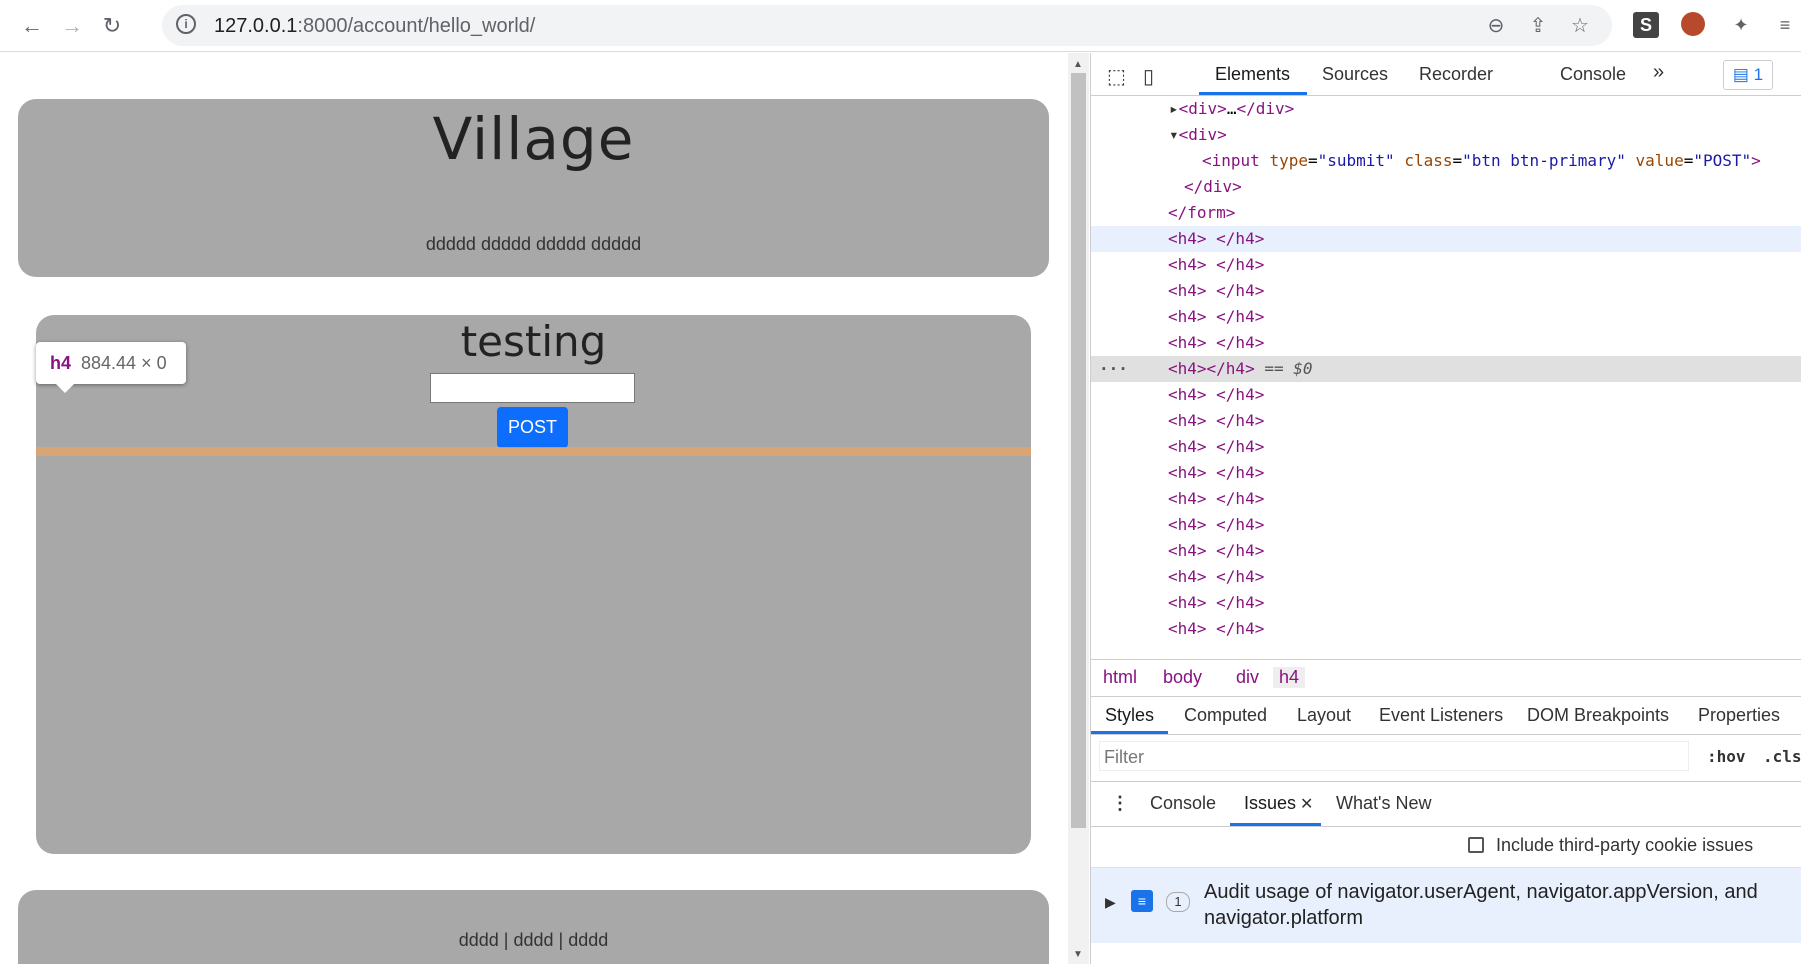 This screenshot has height=964, width=1801. I want to click on tab-sources: Sources, so click(1355, 74).